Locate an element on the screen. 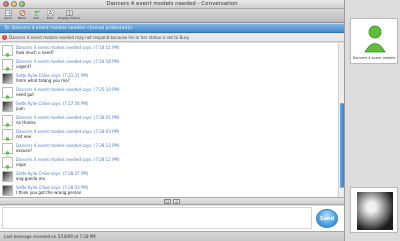 The width and height of the screenshot is (400, 241). toolbar-label: Add is located at coordinates (36, 18).